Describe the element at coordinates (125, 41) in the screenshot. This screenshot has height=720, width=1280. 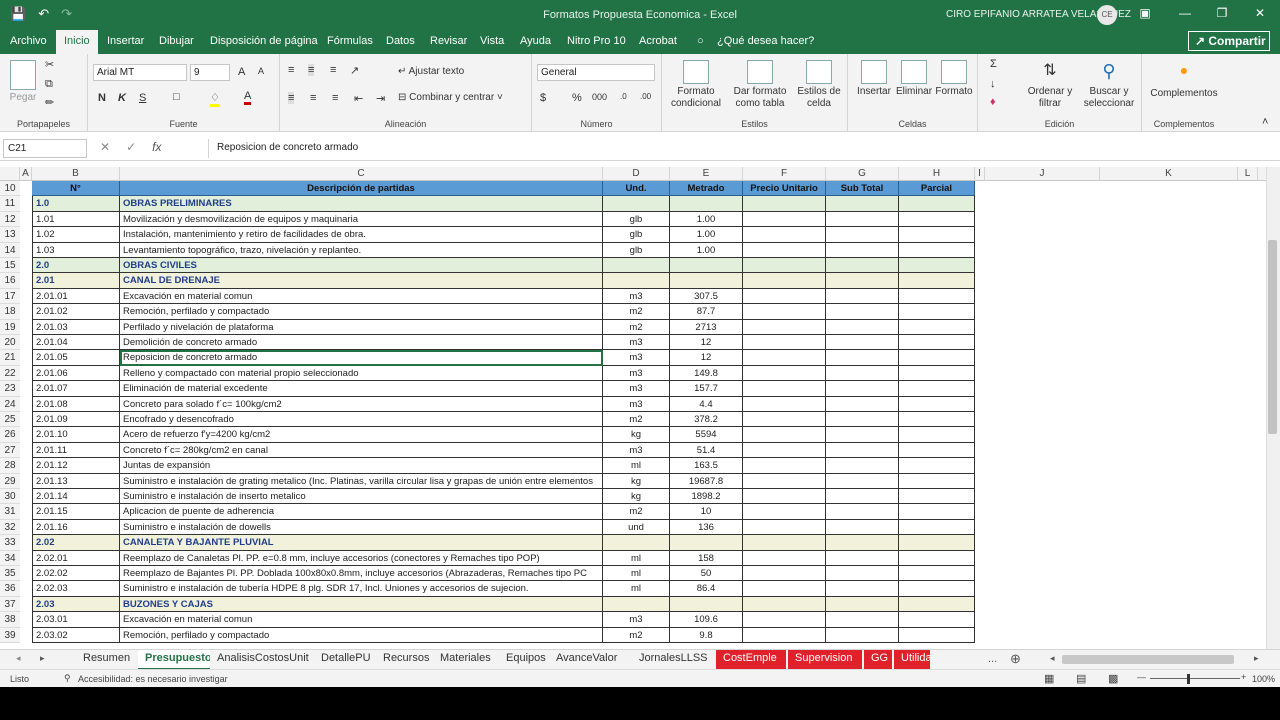
I see `tab-insertar: Insertar` at that location.